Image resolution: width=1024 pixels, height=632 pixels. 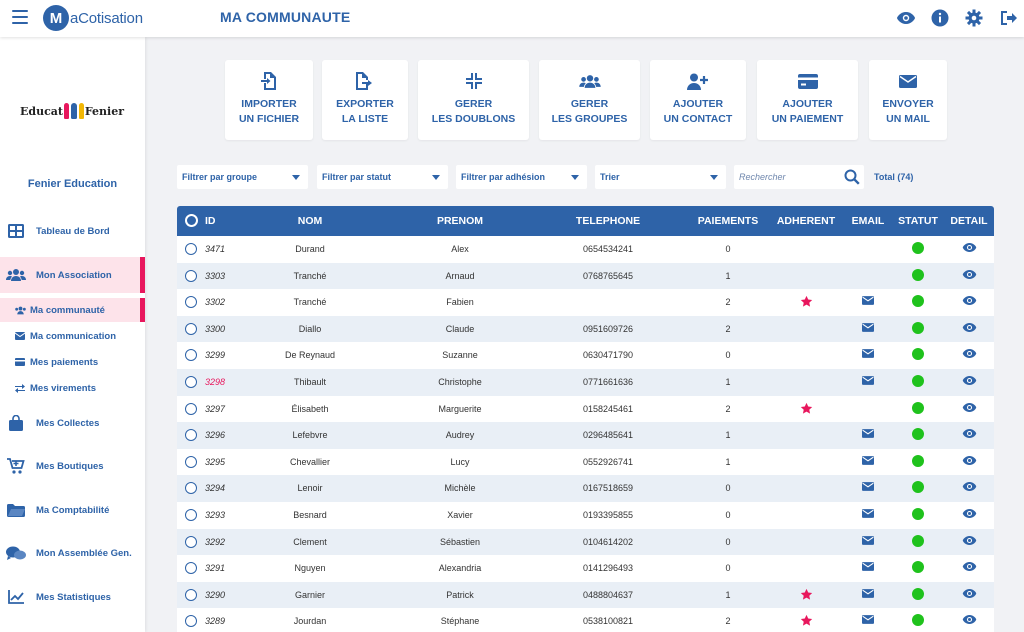 What do you see at coordinates (72, 597) in the screenshot?
I see `sidebar-item-statistics: Mes Statistiques` at bounding box center [72, 597].